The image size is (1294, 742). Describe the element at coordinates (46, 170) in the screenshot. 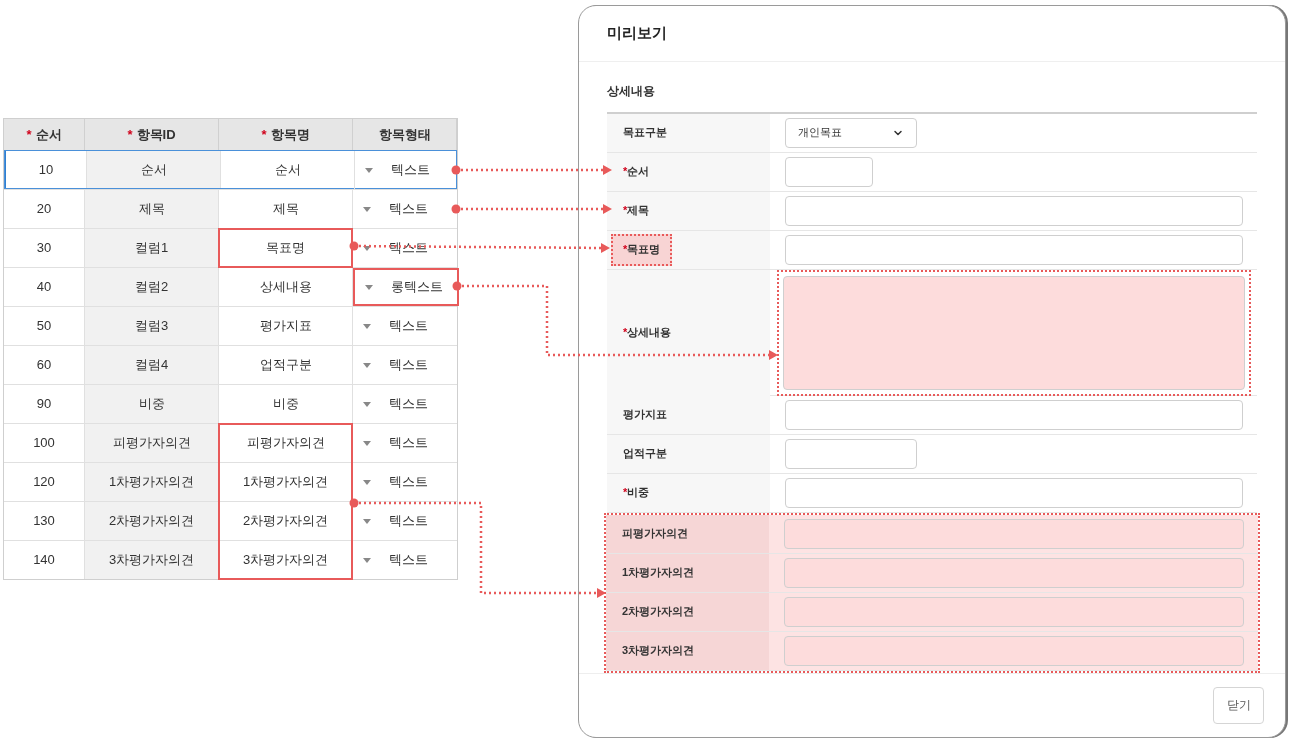

I see `table-cell-text: 10` at that location.